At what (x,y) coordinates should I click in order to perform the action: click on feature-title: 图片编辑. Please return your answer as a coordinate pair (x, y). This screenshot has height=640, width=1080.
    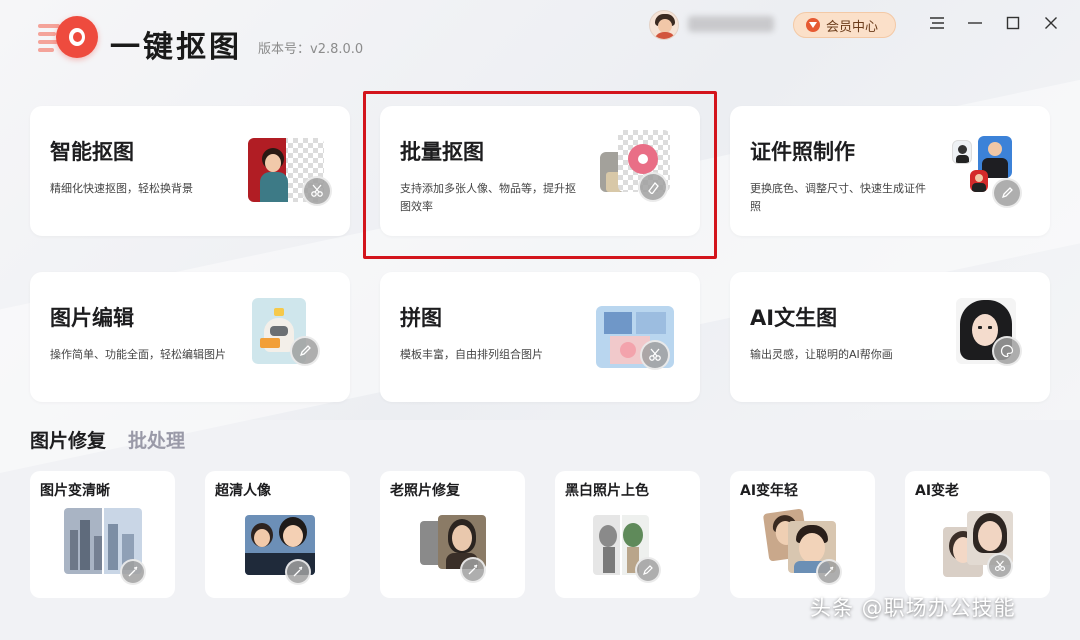
    Looking at the image, I should click on (92, 318).